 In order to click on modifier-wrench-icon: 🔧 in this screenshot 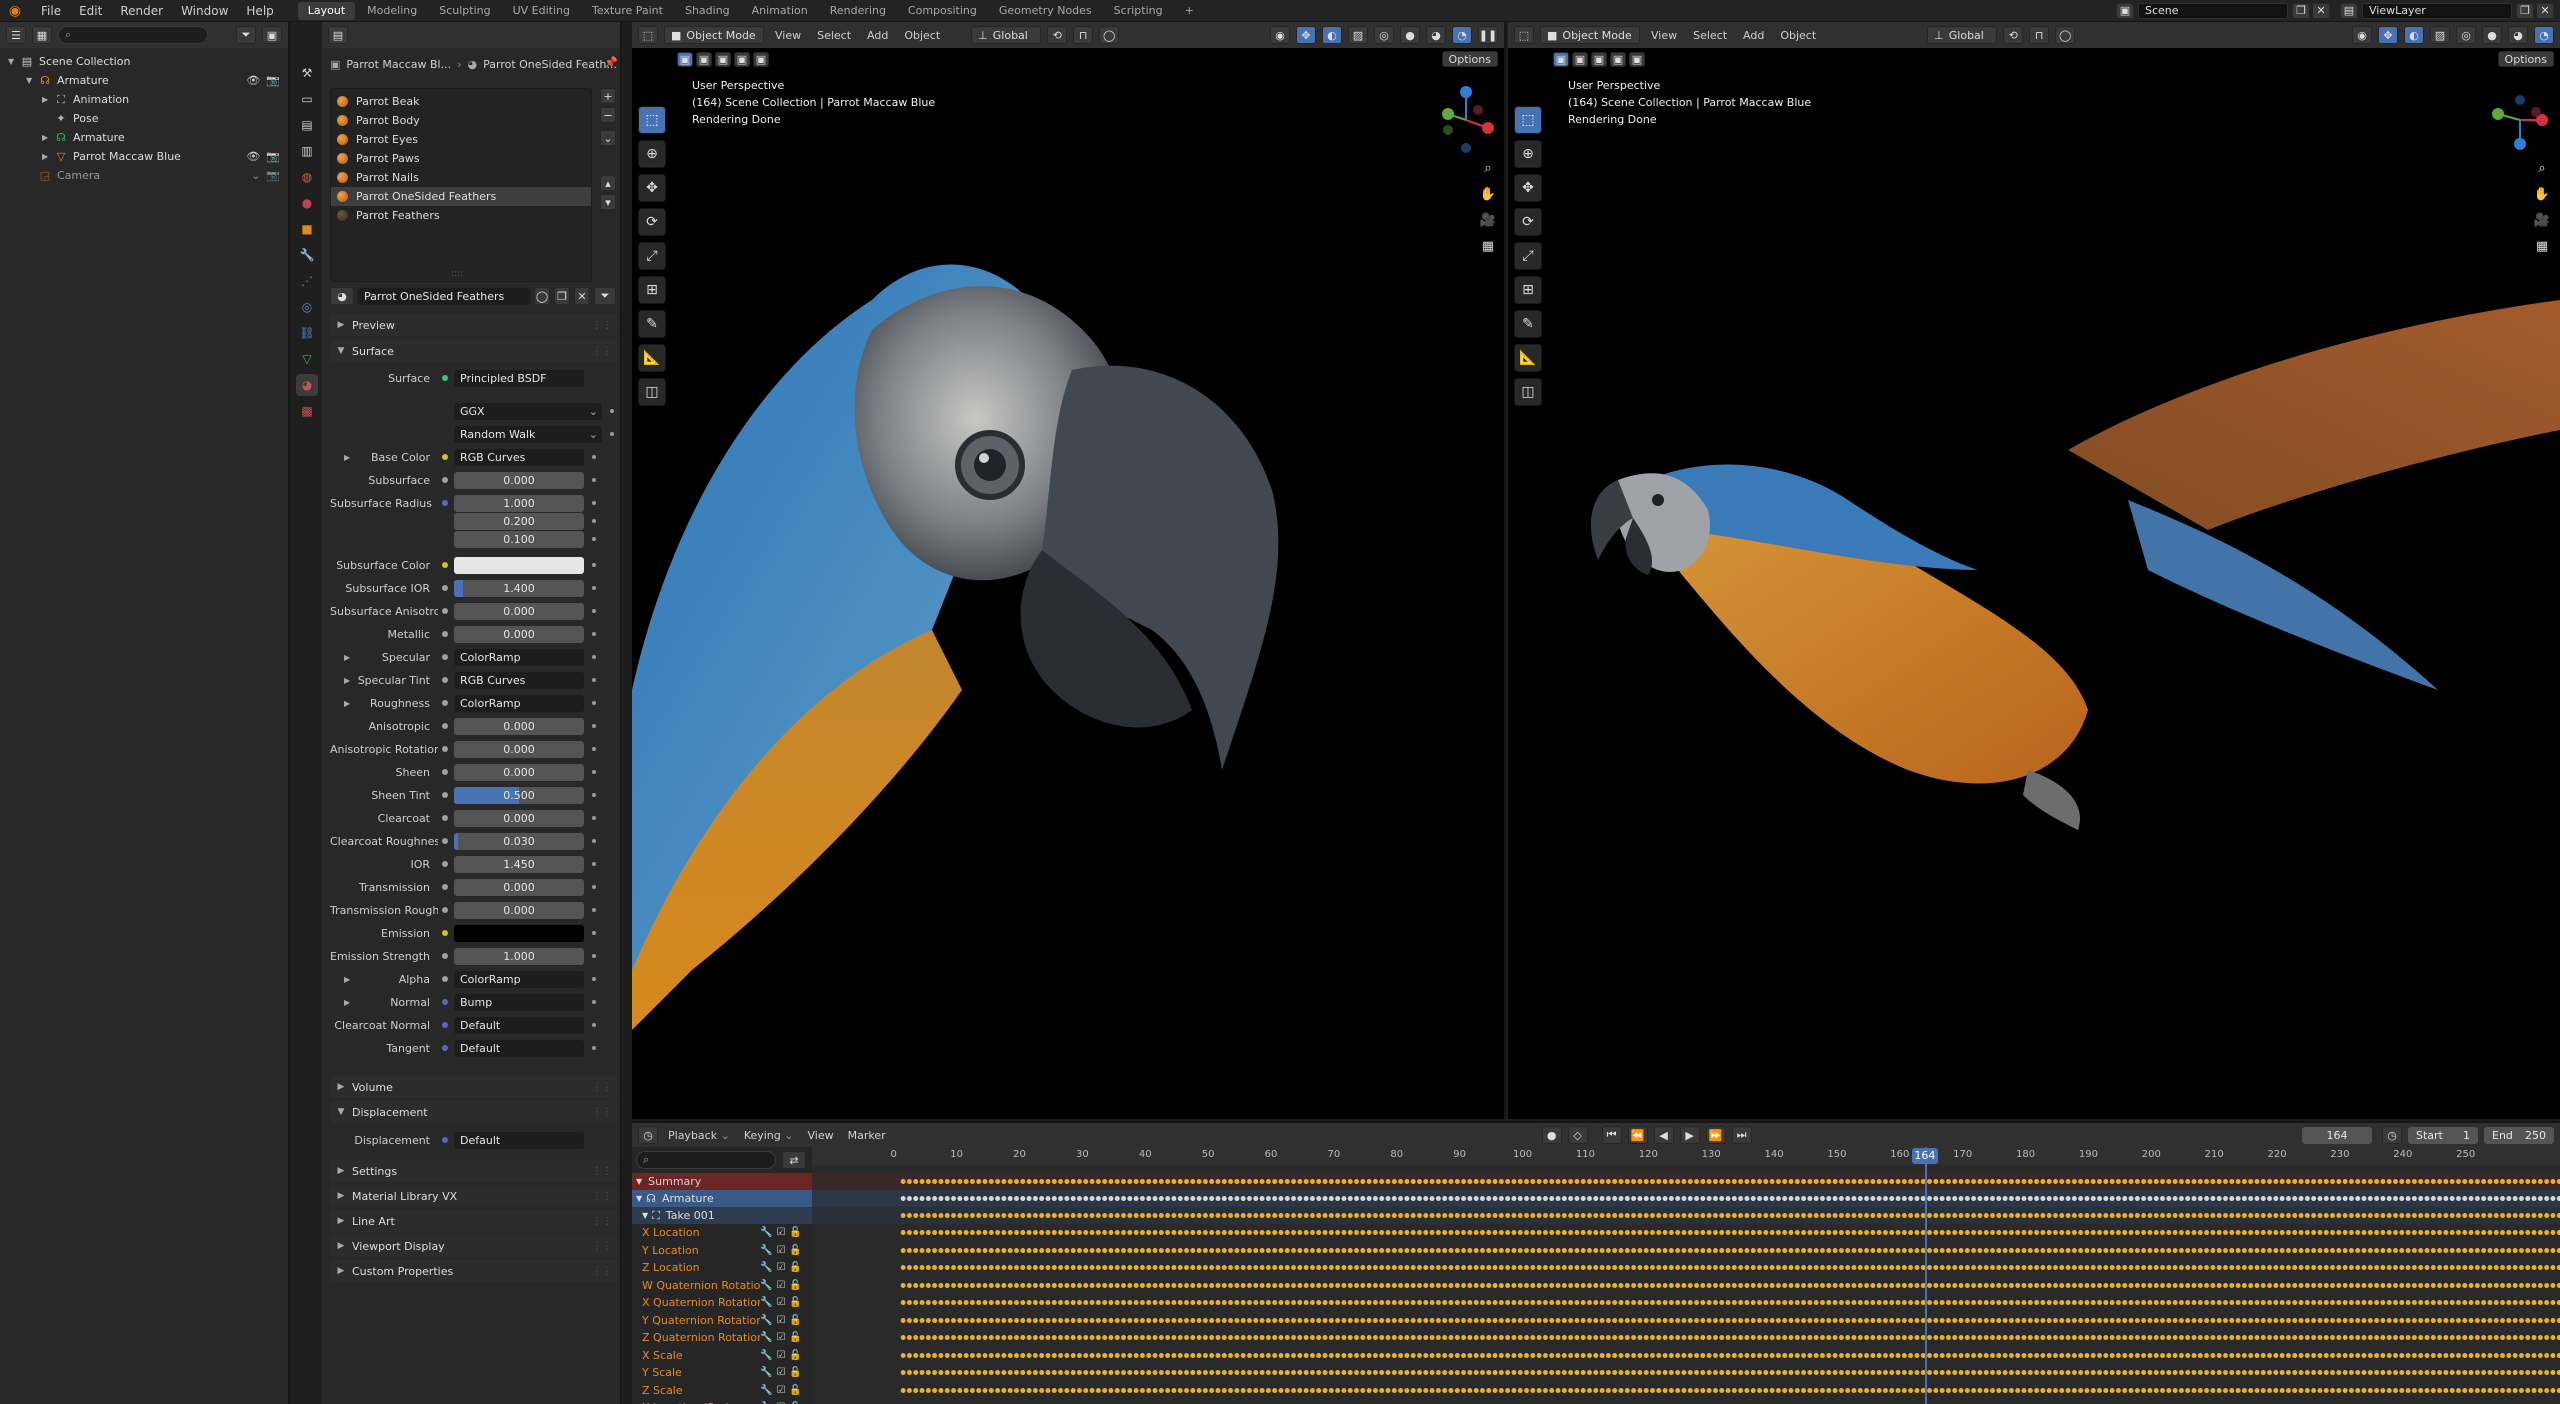, I will do `click(766, 1302)`.